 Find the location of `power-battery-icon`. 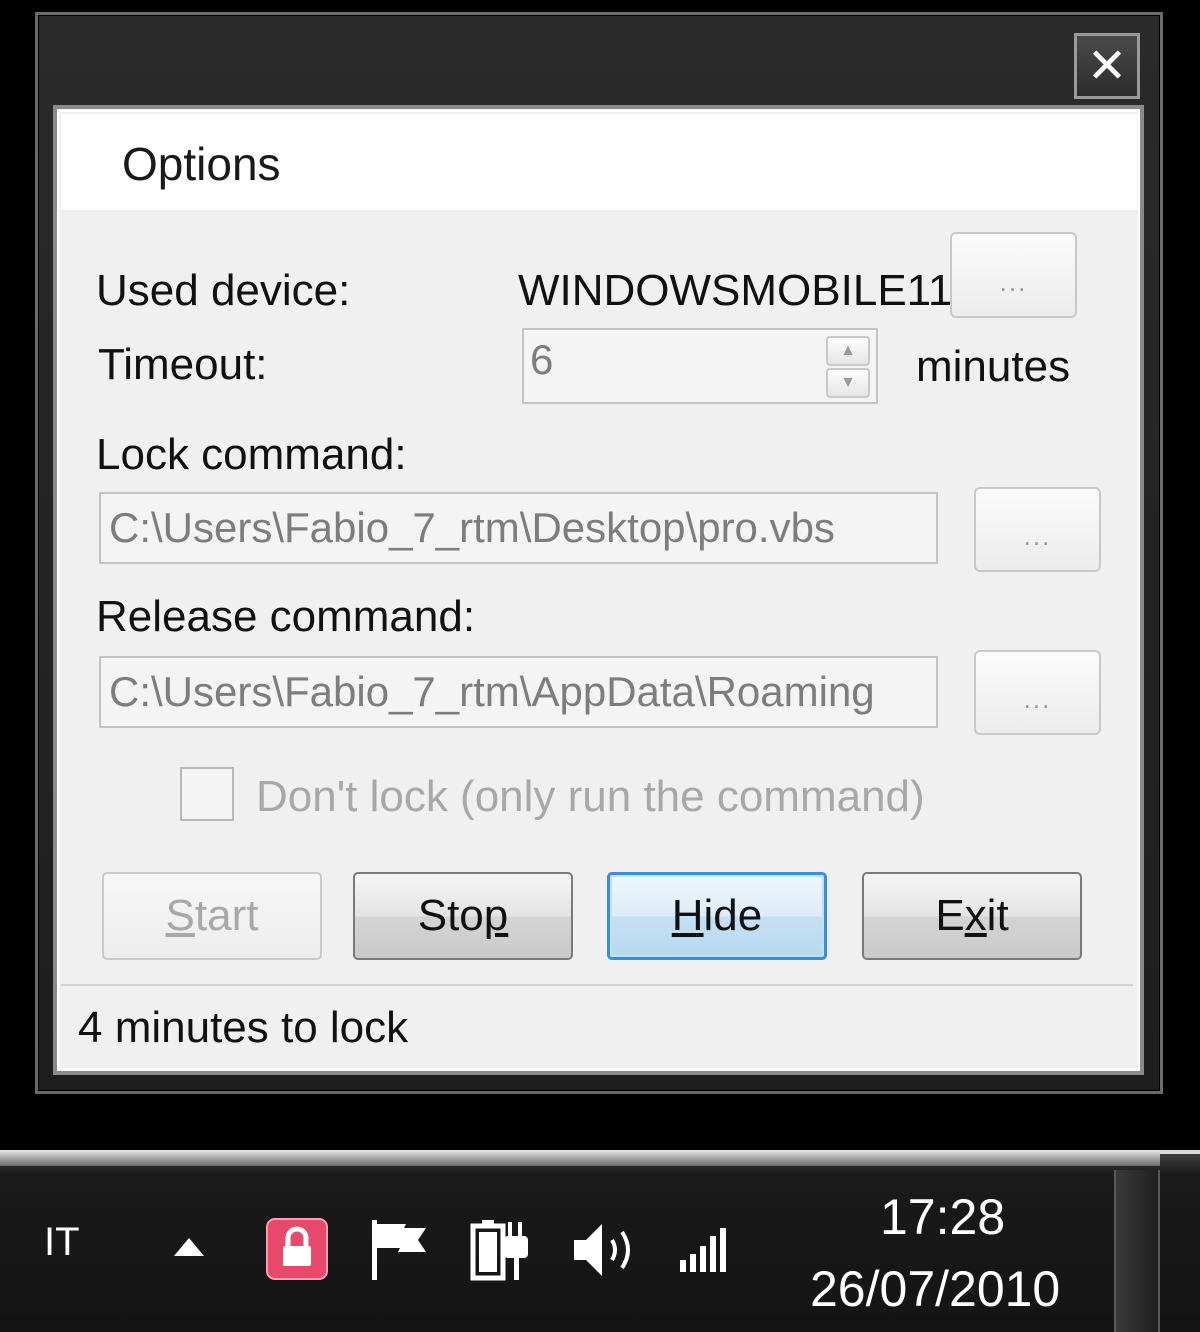

power-battery-icon is located at coordinates (501, 1252).